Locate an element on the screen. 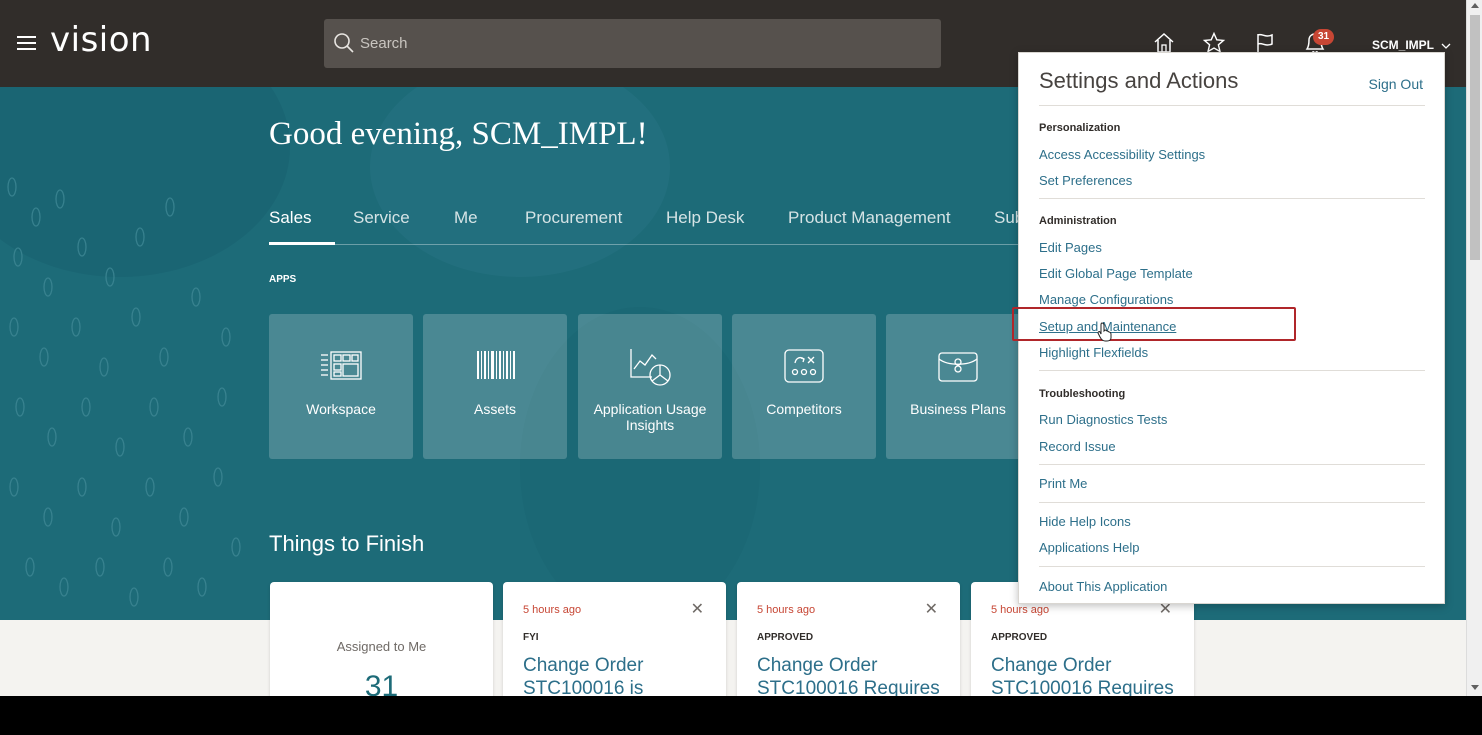  menu-item-hide-help-icons: Hide Help Icons is located at coordinates (1085, 521).